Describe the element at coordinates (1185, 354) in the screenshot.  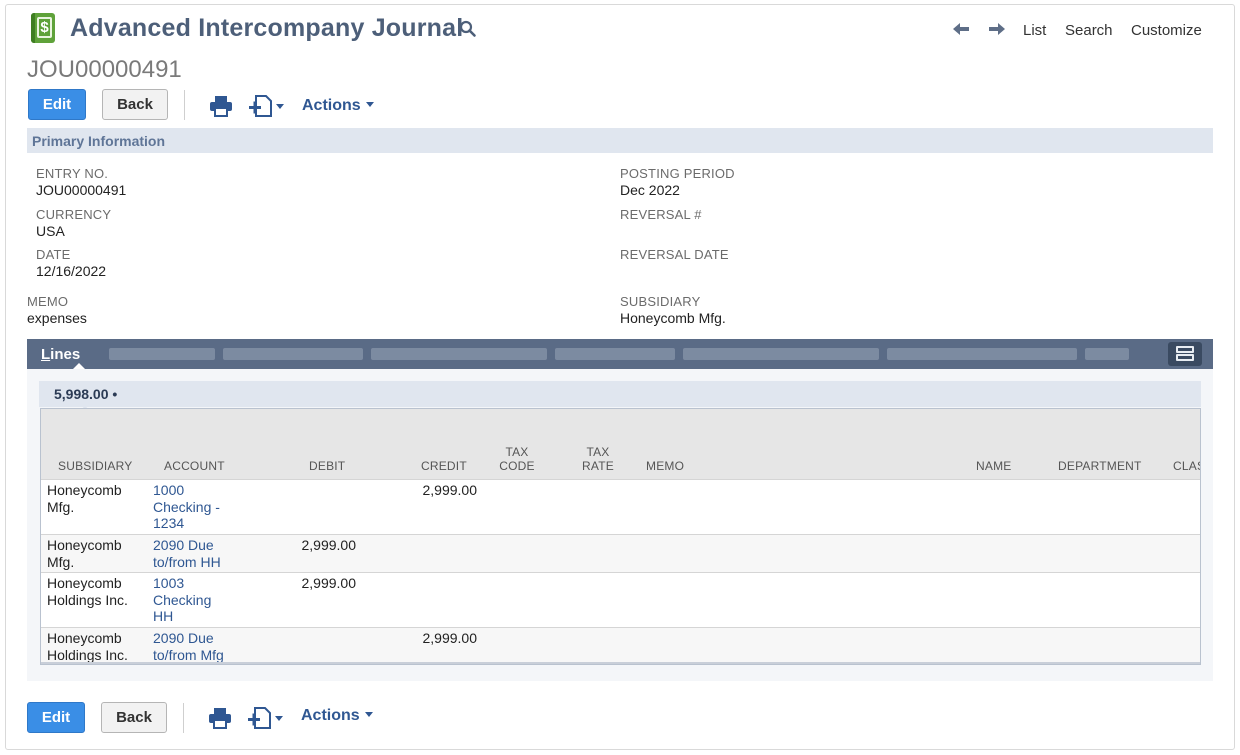
I see `toggle-layout-icon` at that location.